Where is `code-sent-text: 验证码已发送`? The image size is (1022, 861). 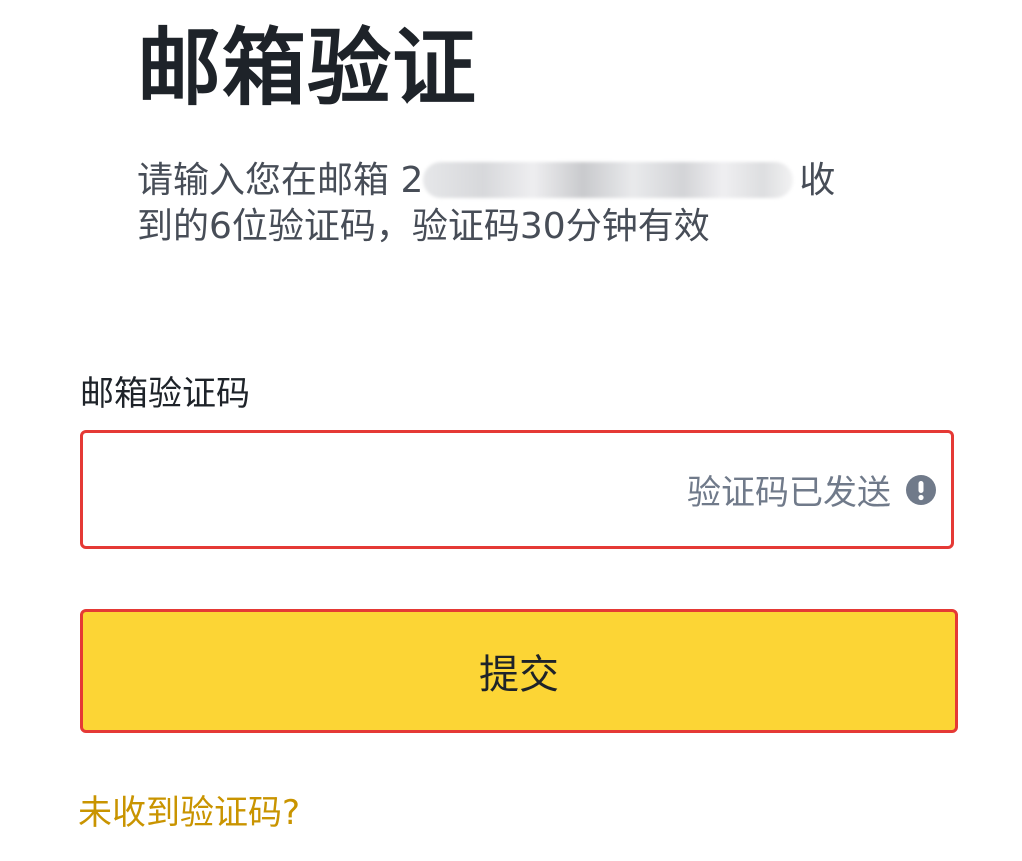 code-sent-text: 验证码已发送 is located at coordinates (789, 493).